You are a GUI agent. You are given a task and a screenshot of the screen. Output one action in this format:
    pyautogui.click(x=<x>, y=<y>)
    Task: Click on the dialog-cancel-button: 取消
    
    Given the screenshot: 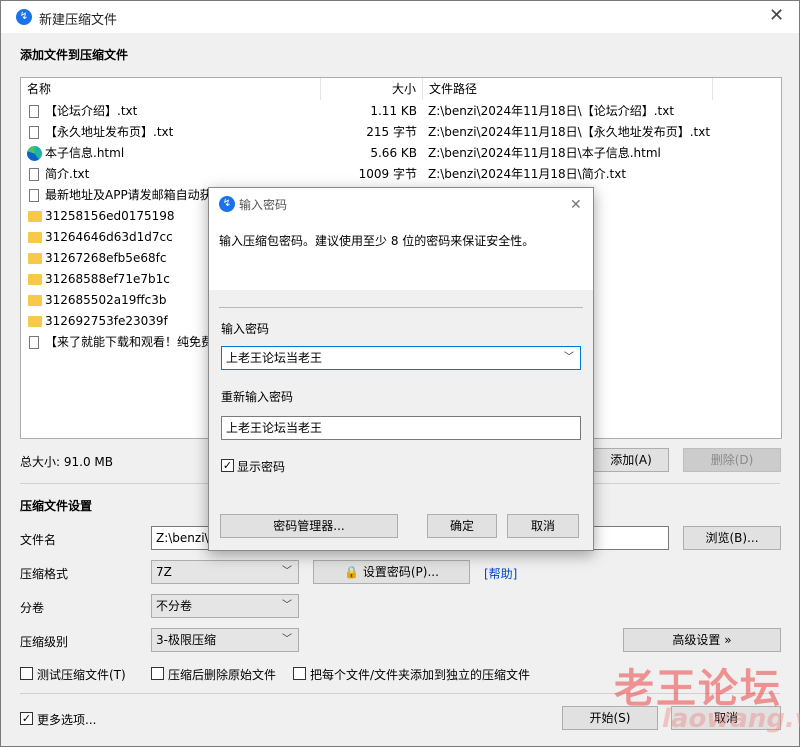 What is the action you would take?
    pyautogui.click(x=543, y=526)
    